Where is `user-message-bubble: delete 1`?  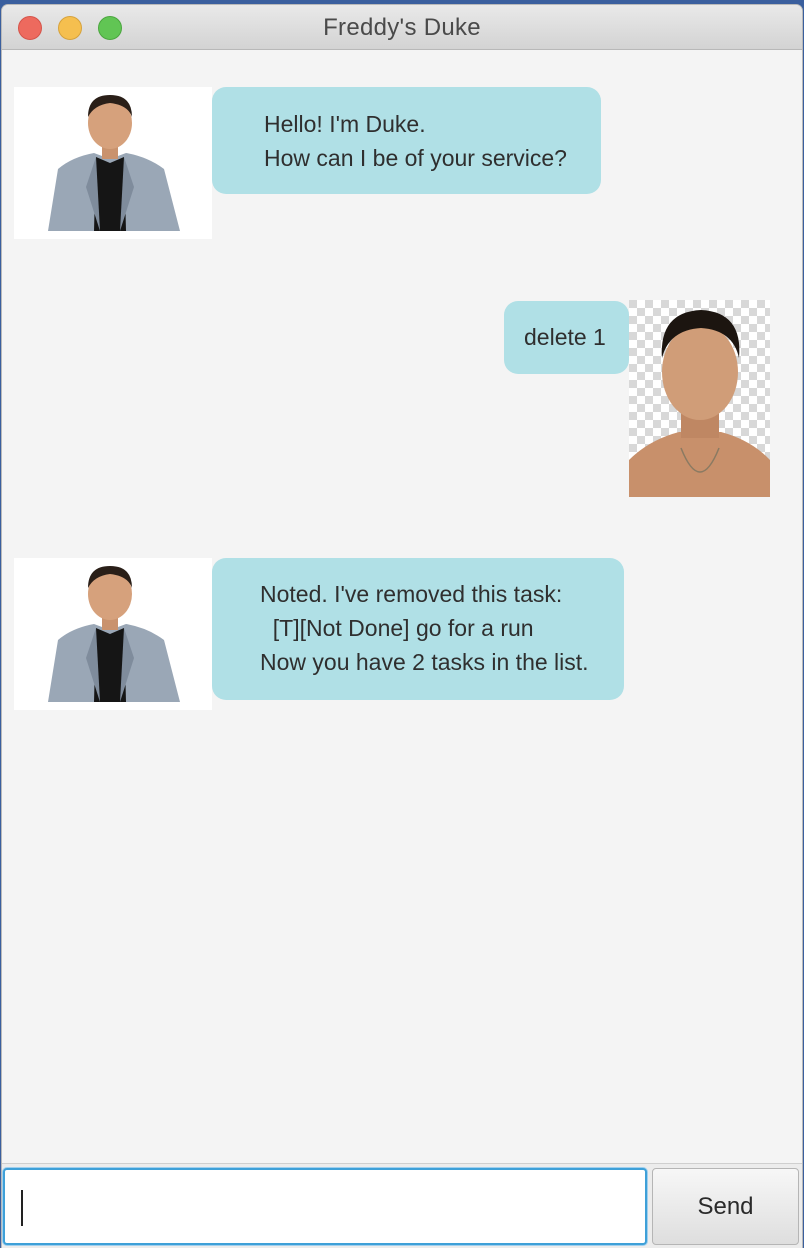 user-message-bubble: delete 1 is located at coordinates (566, 337).